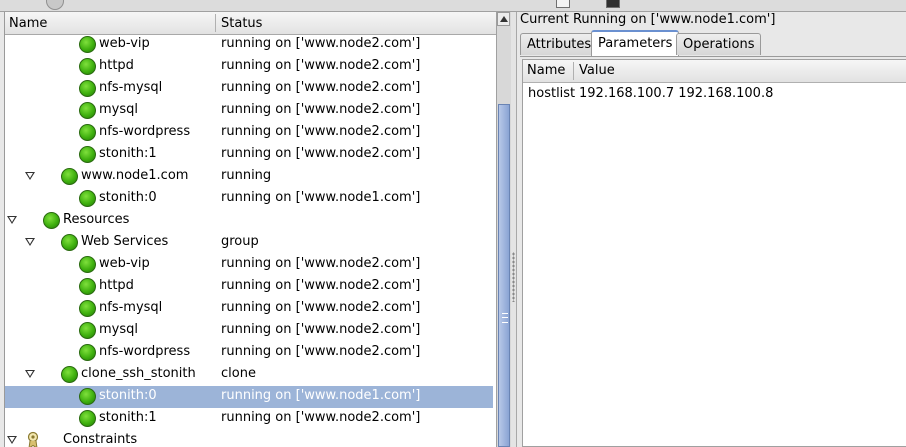 This screenshot has width=906, height=447. What do you see at coordinates (249, 177) in the screenshot?
I see `tree-row: www.node1.com running` at bounding box center [249, 177].